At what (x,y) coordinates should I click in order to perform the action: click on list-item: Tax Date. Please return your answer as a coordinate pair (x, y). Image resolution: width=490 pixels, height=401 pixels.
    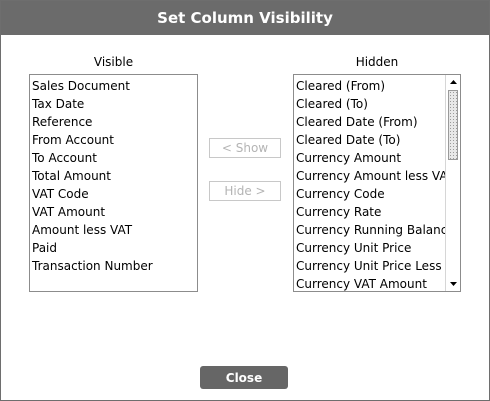
    Looking at the image, I should click on (91, 104).